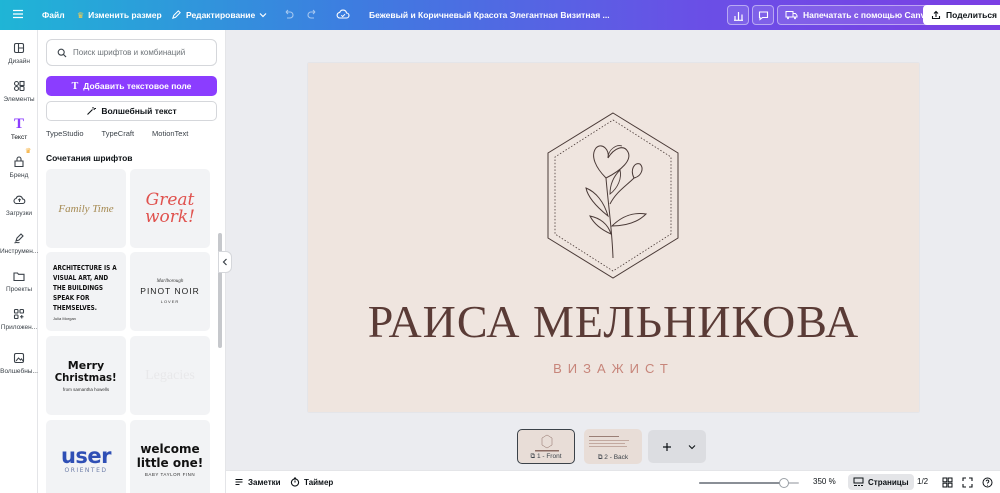 This screenshot has width=1000, height=493. Describe the element at coordinates (824, 481) in the screenshot. I see `zoom-level-button: 350 %` at that location.